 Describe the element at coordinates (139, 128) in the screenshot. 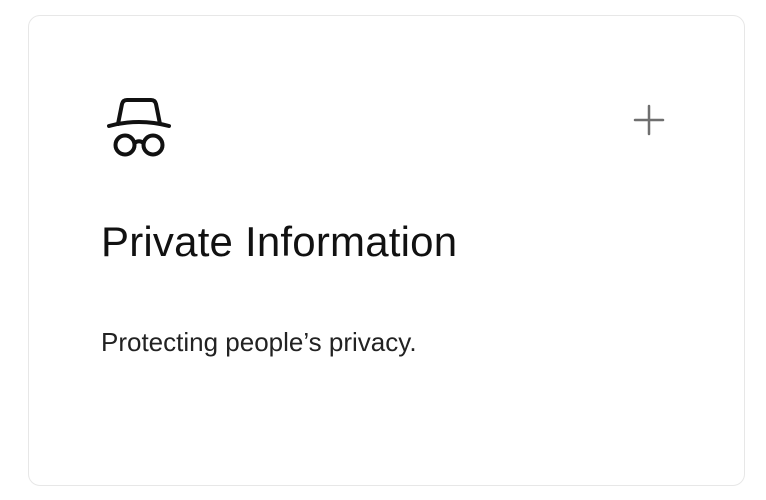

I see `incognito-icon` at that location.